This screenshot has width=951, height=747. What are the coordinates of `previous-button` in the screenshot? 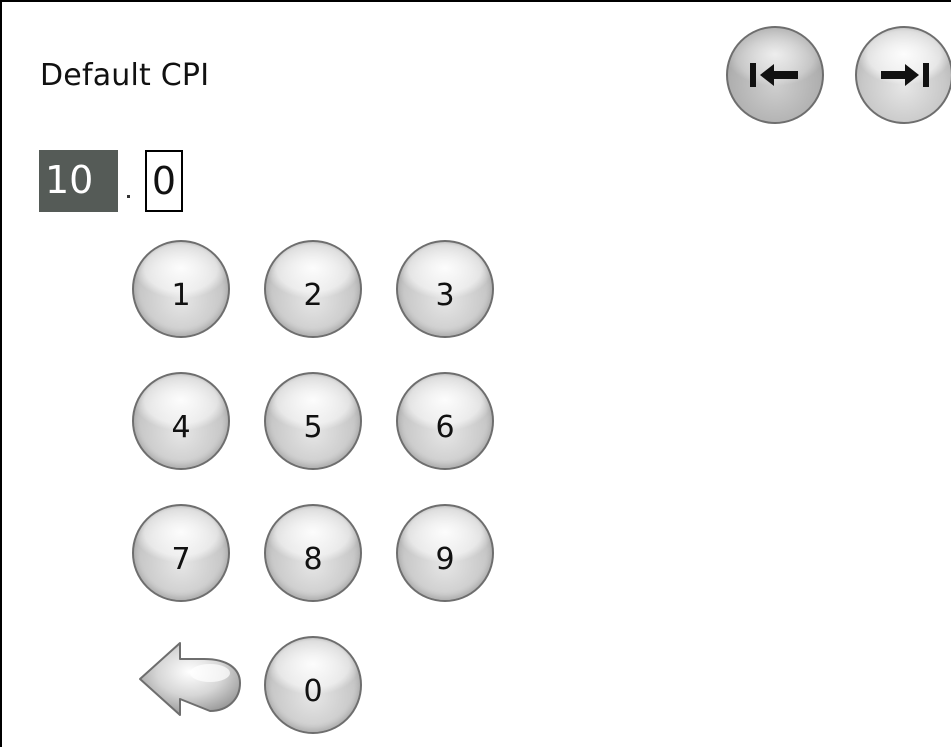 It's located at (775, 75).